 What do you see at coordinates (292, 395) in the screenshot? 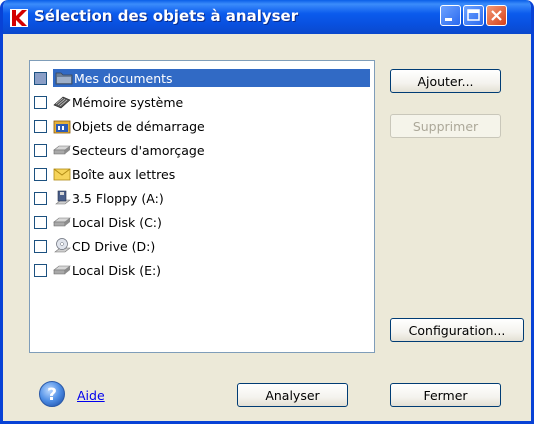
I see `scan-button: Analyser` at bounding box center [292, 395].